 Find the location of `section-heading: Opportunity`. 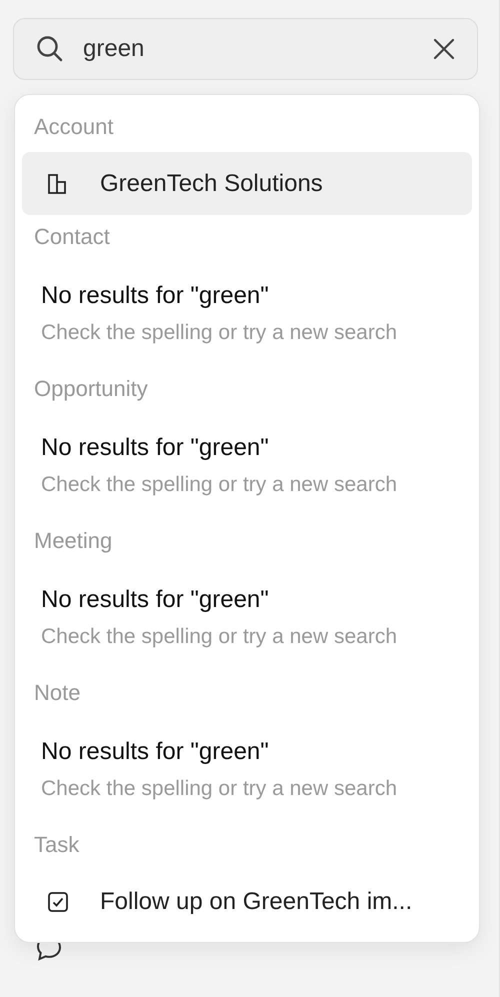

section-heading: Opportunity is located at coordinates (91, 389).